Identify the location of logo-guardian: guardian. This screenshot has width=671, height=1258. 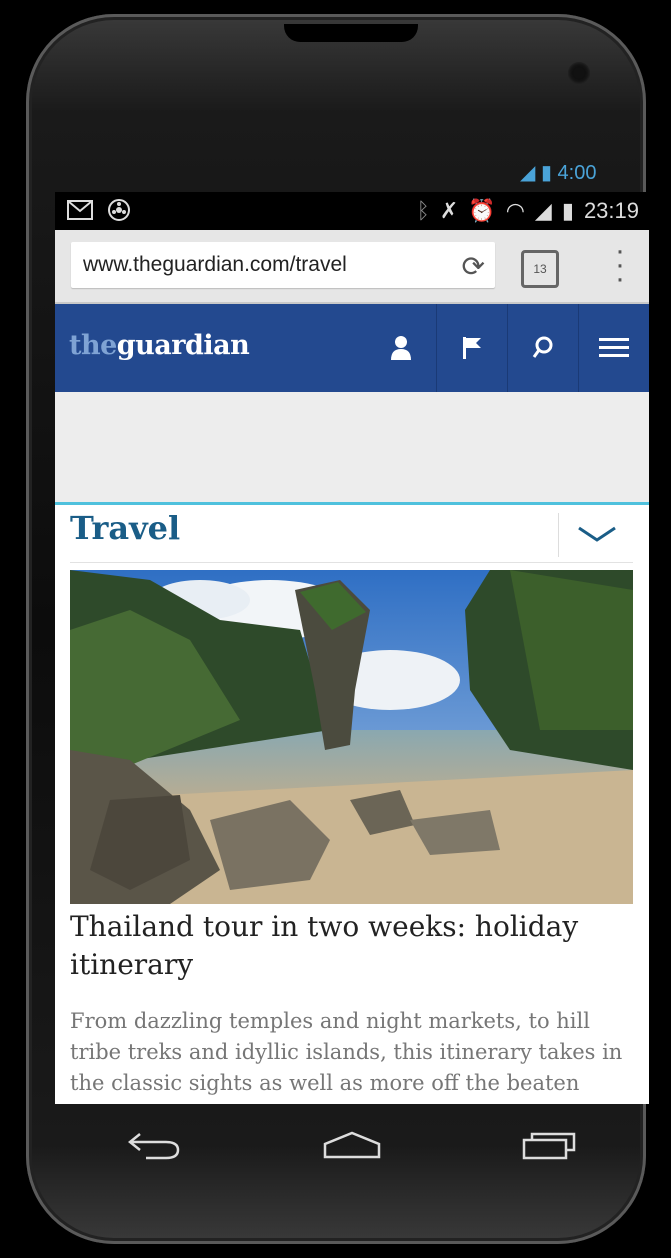
(183, 345).